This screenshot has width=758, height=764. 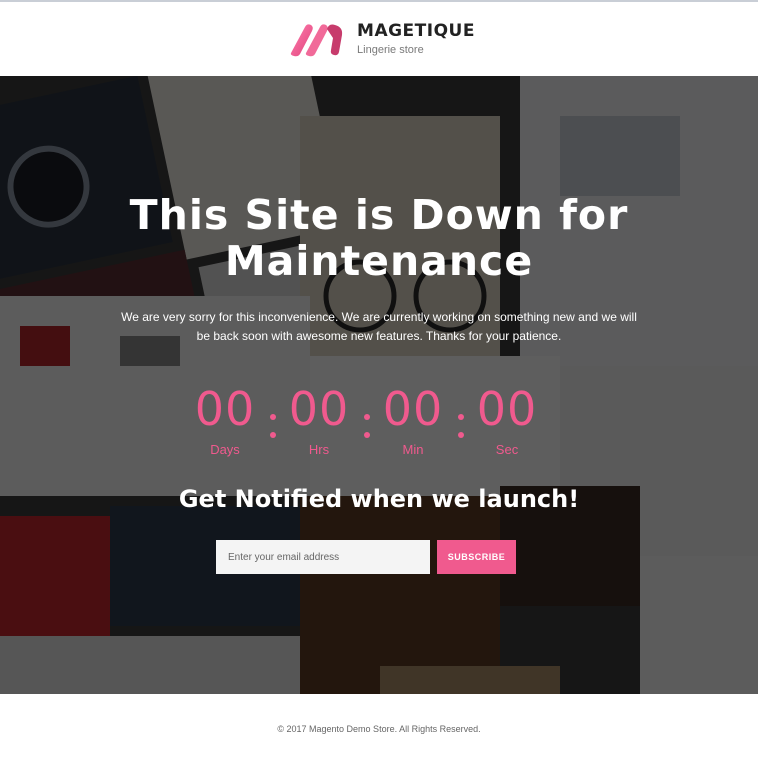 I want to click on countdown-days-label: Days, so click(x=225, y=449).